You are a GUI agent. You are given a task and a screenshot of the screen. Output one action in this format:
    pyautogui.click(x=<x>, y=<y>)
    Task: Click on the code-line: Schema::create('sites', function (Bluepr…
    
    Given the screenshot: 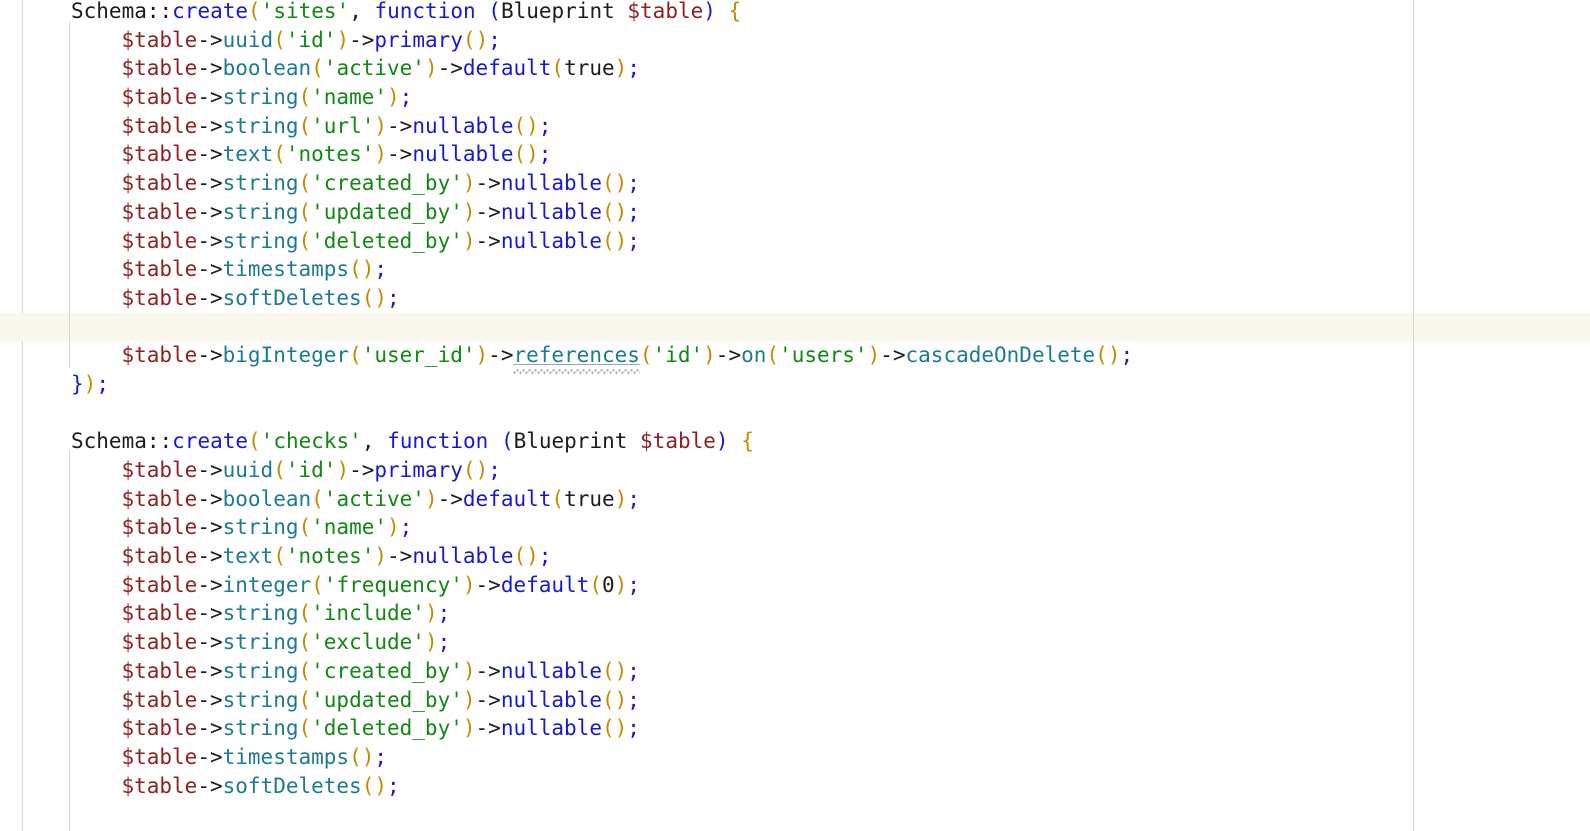 What is the action you would take?
    pyautogui.click(x=795, y=13)
    